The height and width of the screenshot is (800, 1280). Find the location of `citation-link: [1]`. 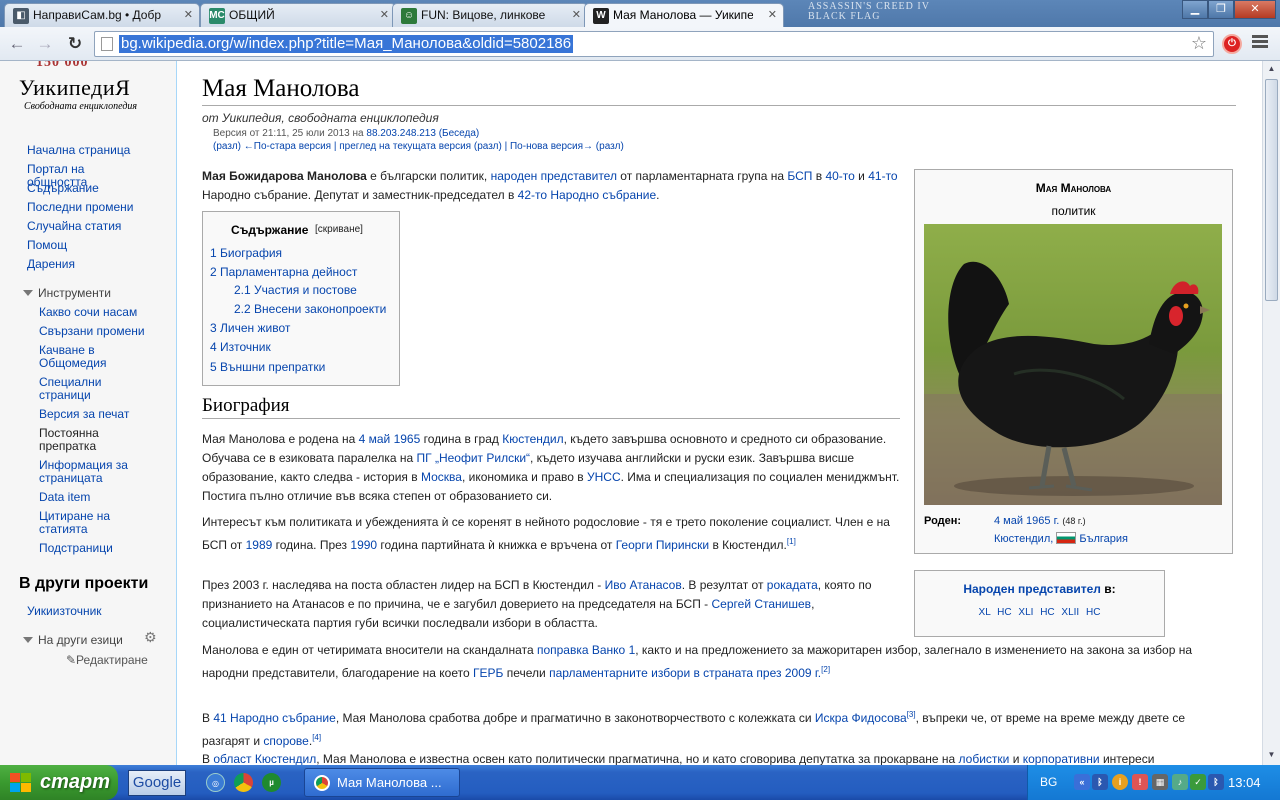

citation-link: [1] is located at coordinates (791, 541).